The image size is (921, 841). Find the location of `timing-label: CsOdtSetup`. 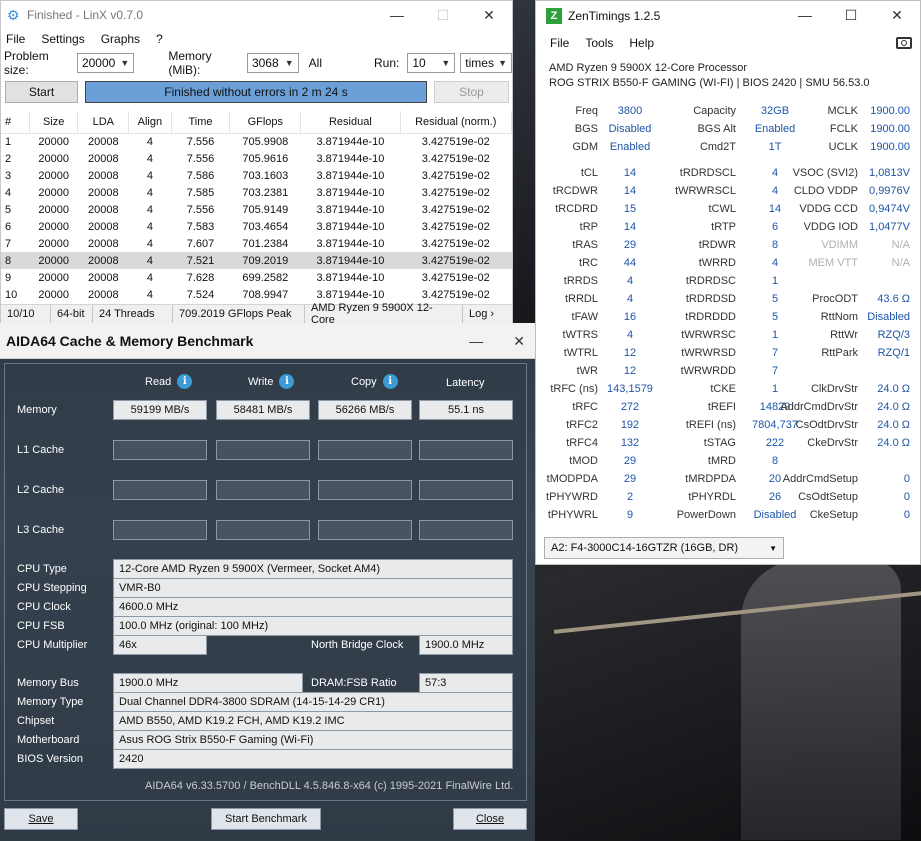

timing-label: CsOdtSetup is located at coordinates (828, 497).